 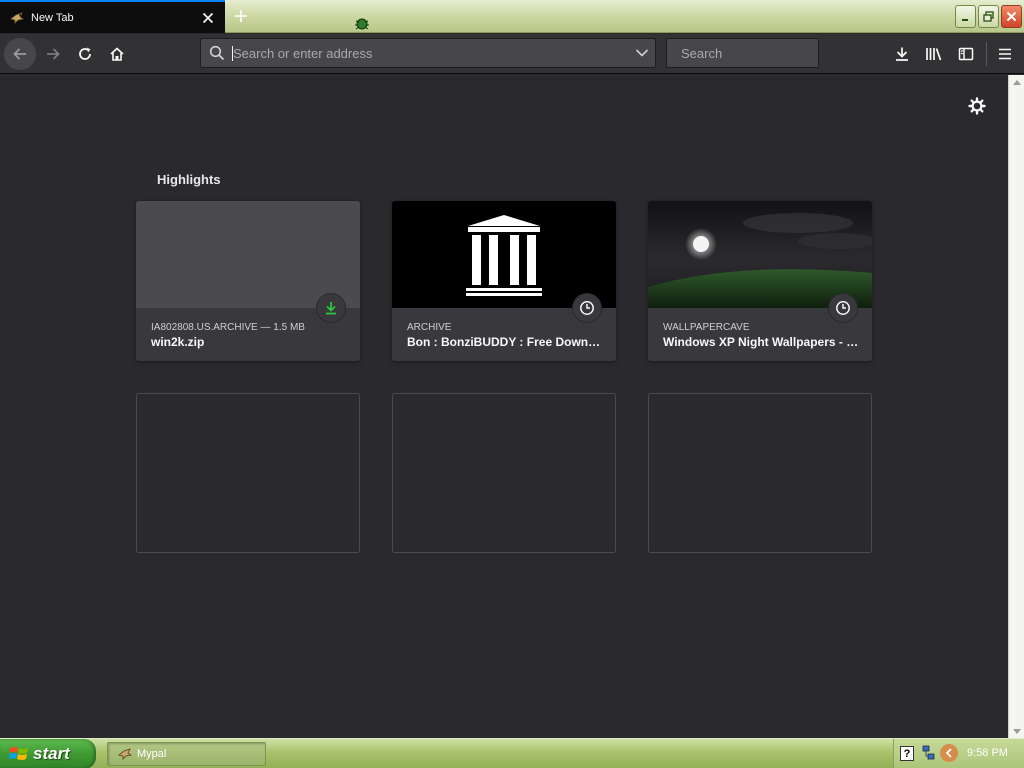 I want to click on home-icon, so click(x=117, y=54).